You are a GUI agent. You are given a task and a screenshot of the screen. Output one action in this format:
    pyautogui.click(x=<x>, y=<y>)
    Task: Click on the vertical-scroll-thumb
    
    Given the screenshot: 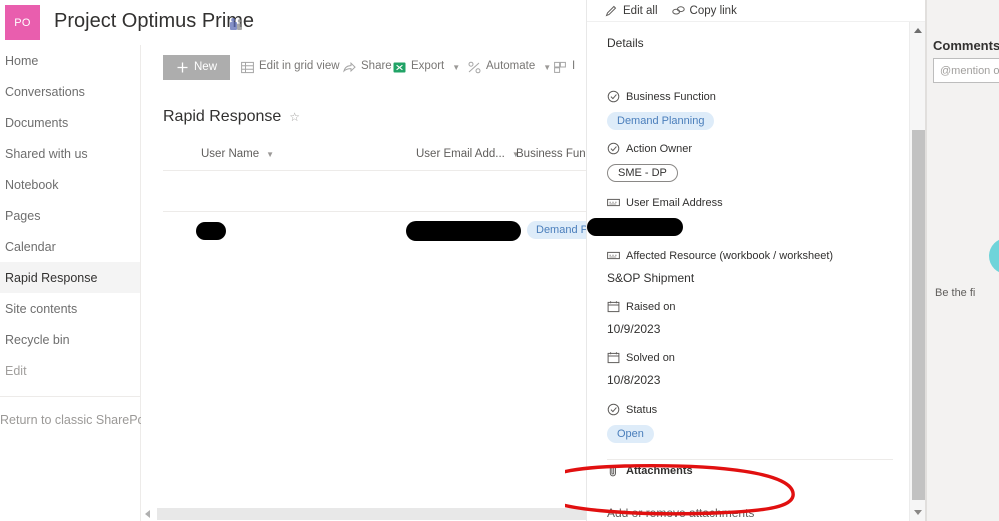 What is the action you would take?
    pyautogui.click(x=918, y=315)
    